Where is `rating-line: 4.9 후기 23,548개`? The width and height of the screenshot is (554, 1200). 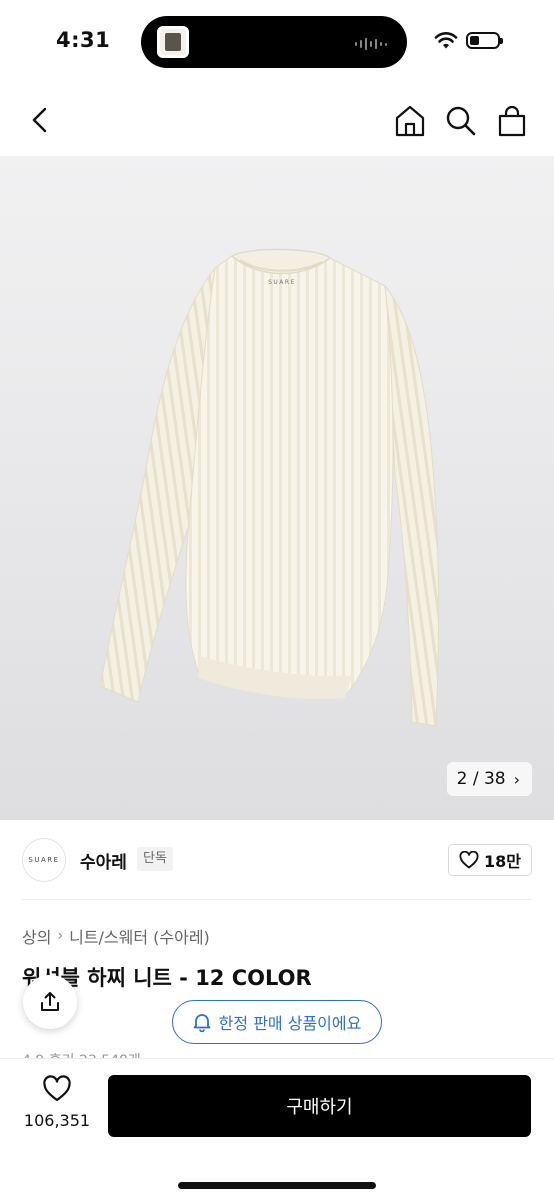 rating-line: 4.9 후기 23,548개 is located at coordinates (81, 1054).